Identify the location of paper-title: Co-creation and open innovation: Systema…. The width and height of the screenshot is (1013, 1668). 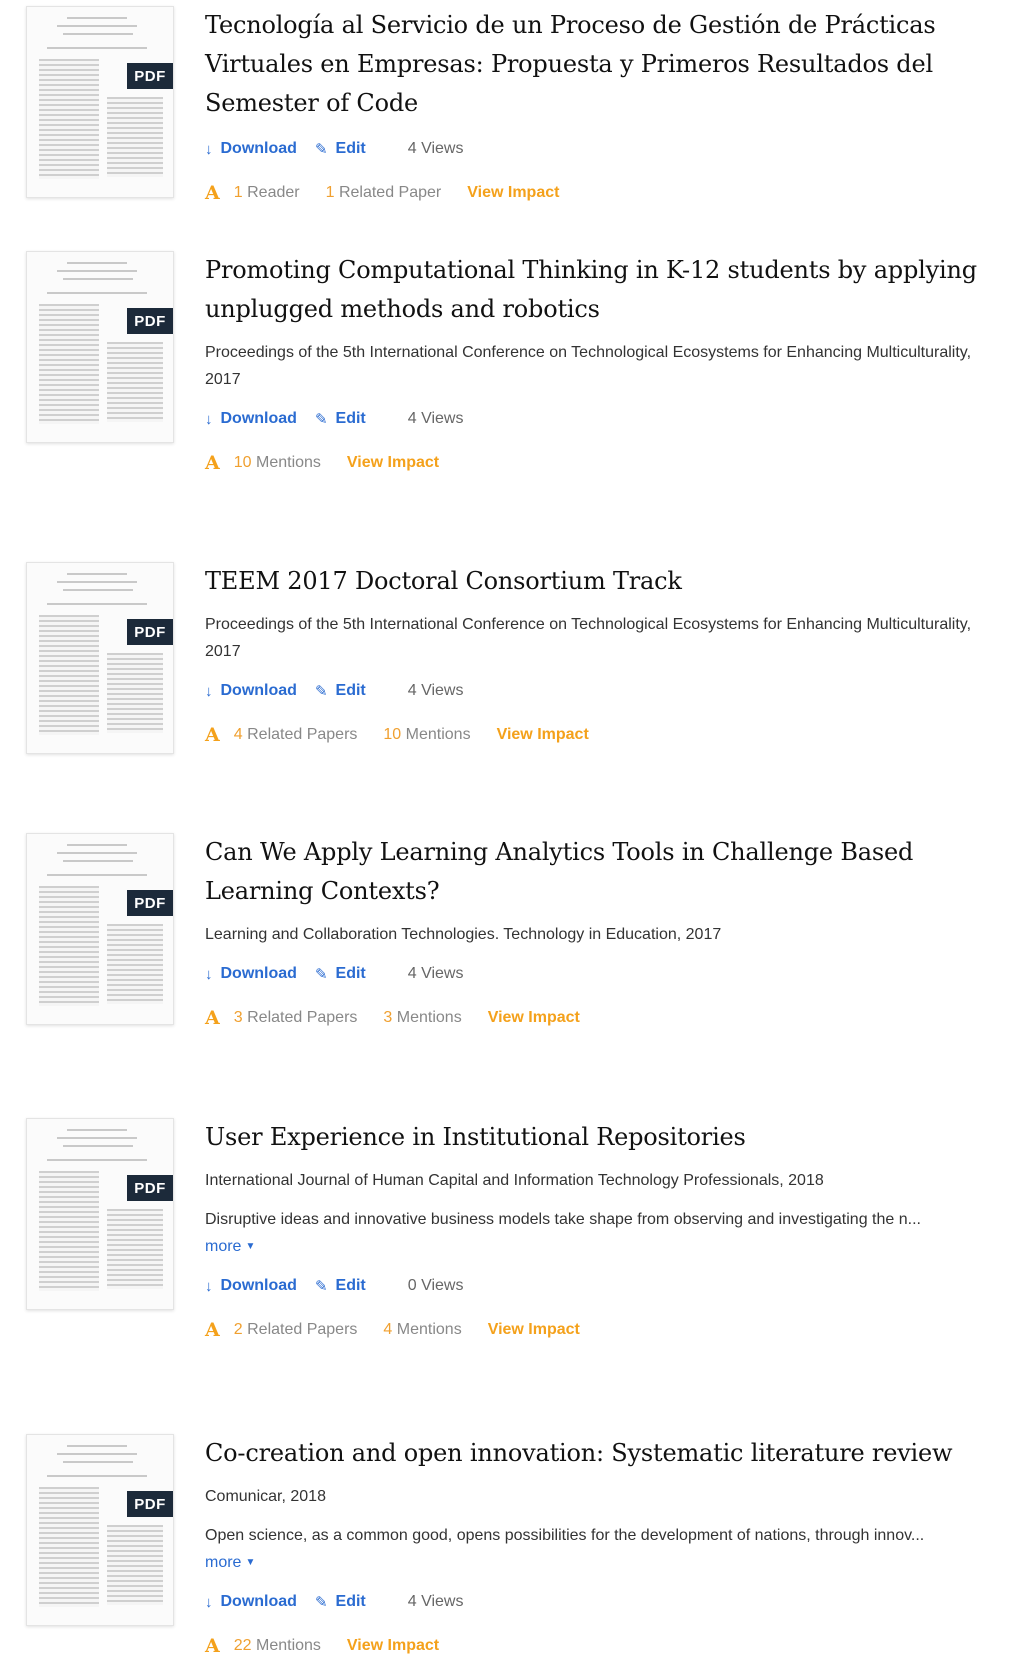
(605, 1453).